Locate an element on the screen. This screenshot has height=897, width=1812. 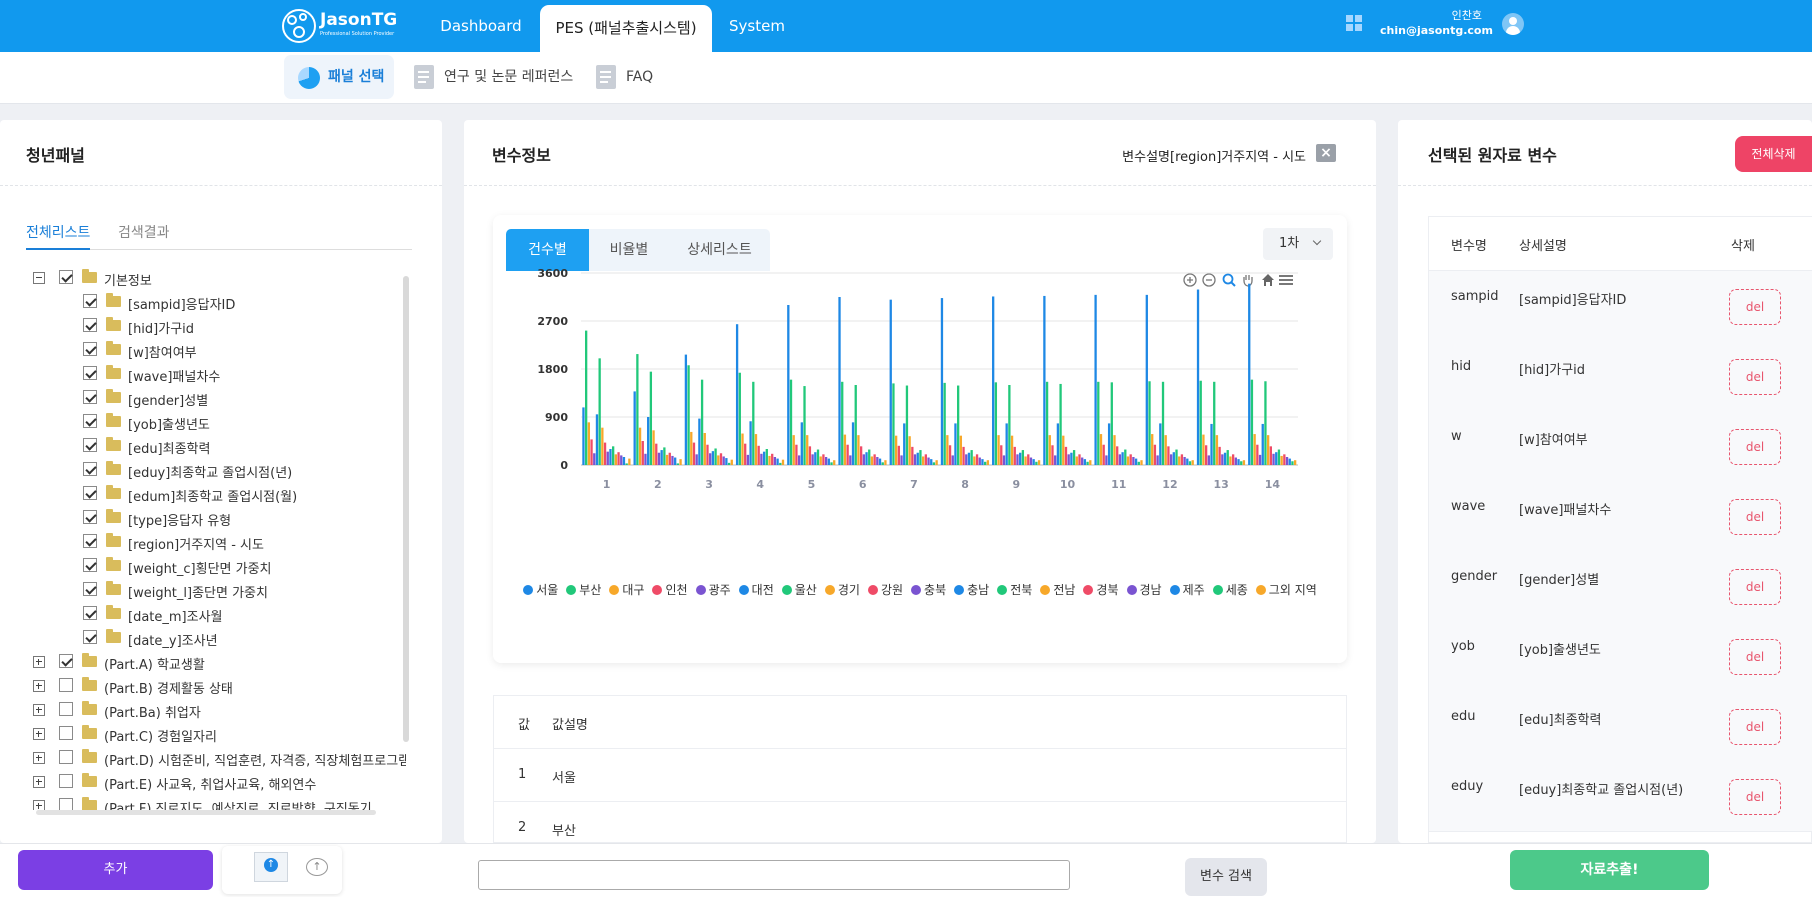
bar-전남-5 is located at coordinates (820, 460).